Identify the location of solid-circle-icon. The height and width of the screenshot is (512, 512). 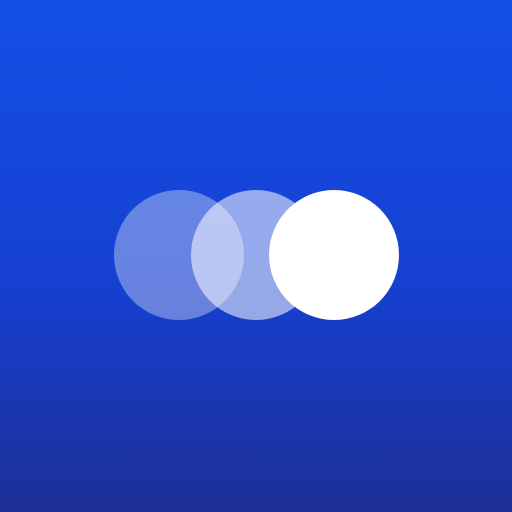
(334, 255).